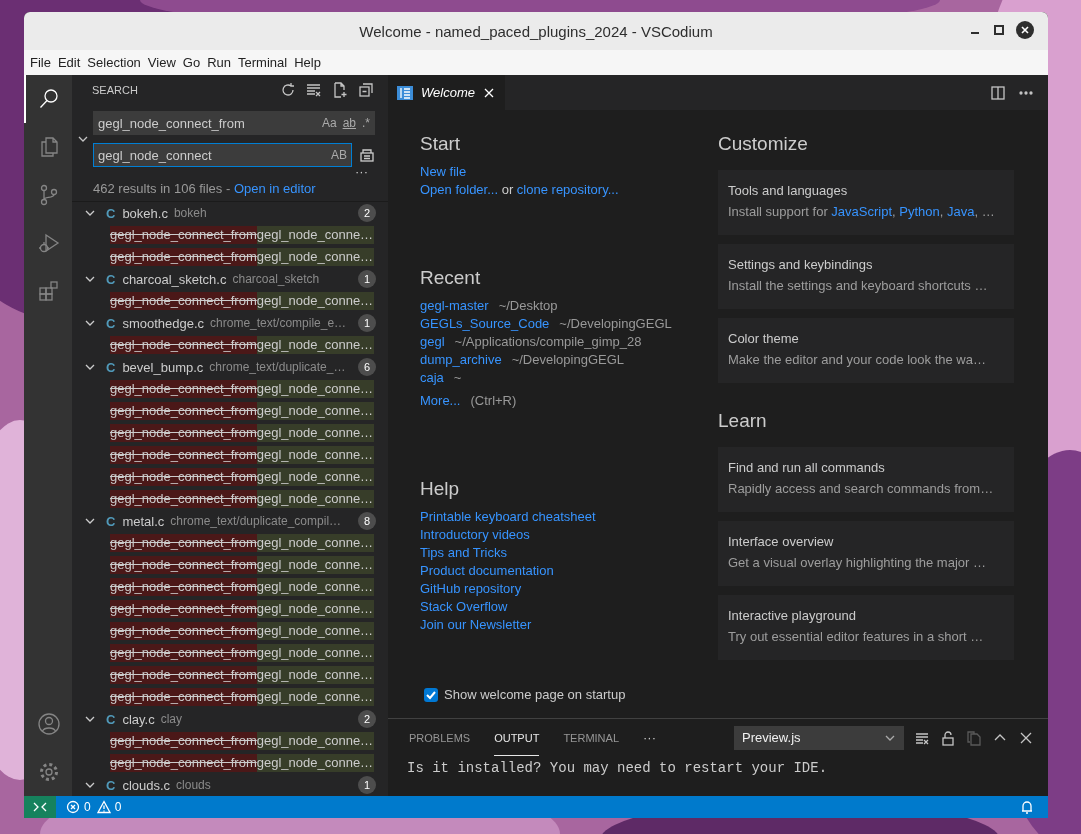  Describe the element at coordinates (103, 807) in the screenshot. I see `warning-icon` at that location.